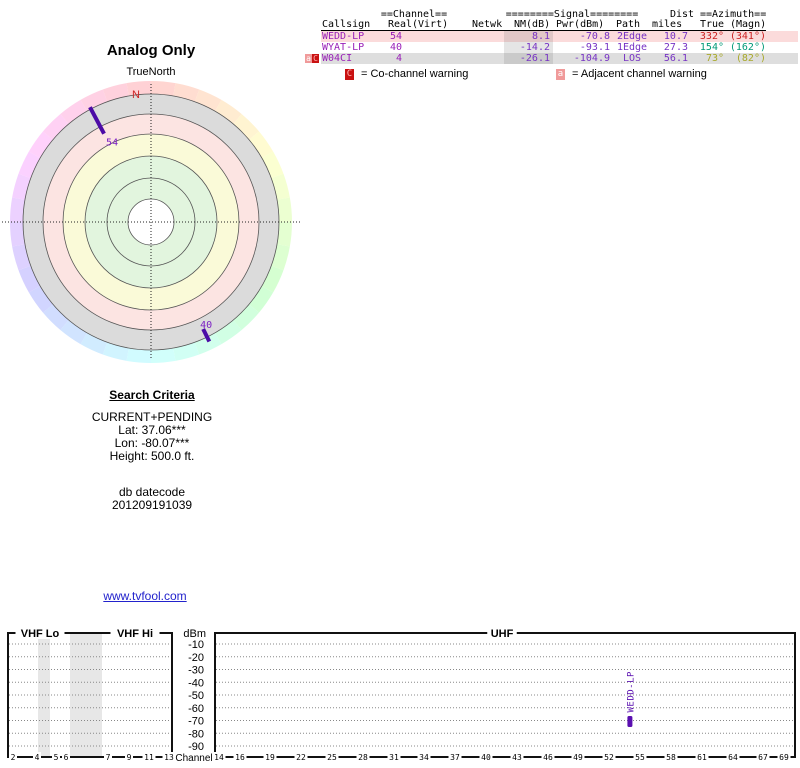  What do you see at coordinates (594, 47) in the screenshot?
I see `power-cell: -93.1` at bounding box center [594, 47].